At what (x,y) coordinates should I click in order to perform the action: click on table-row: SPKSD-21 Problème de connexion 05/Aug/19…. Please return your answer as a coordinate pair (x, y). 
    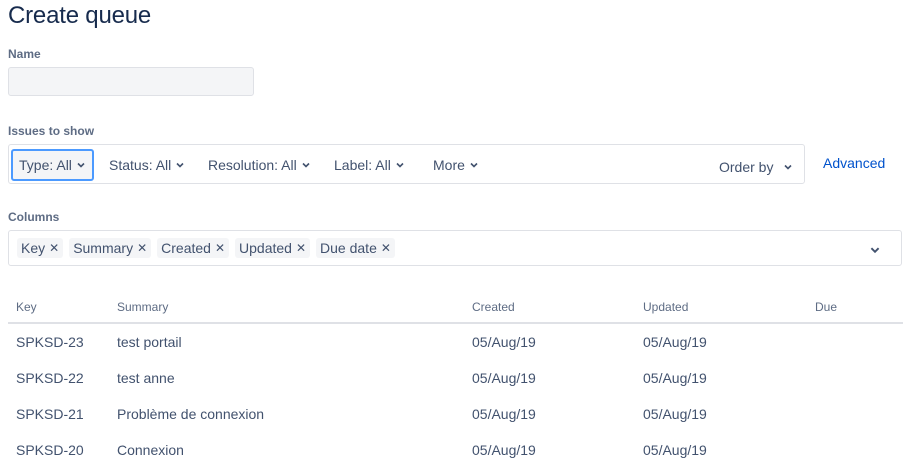
    Looking at the image, I should click on (455, 414).